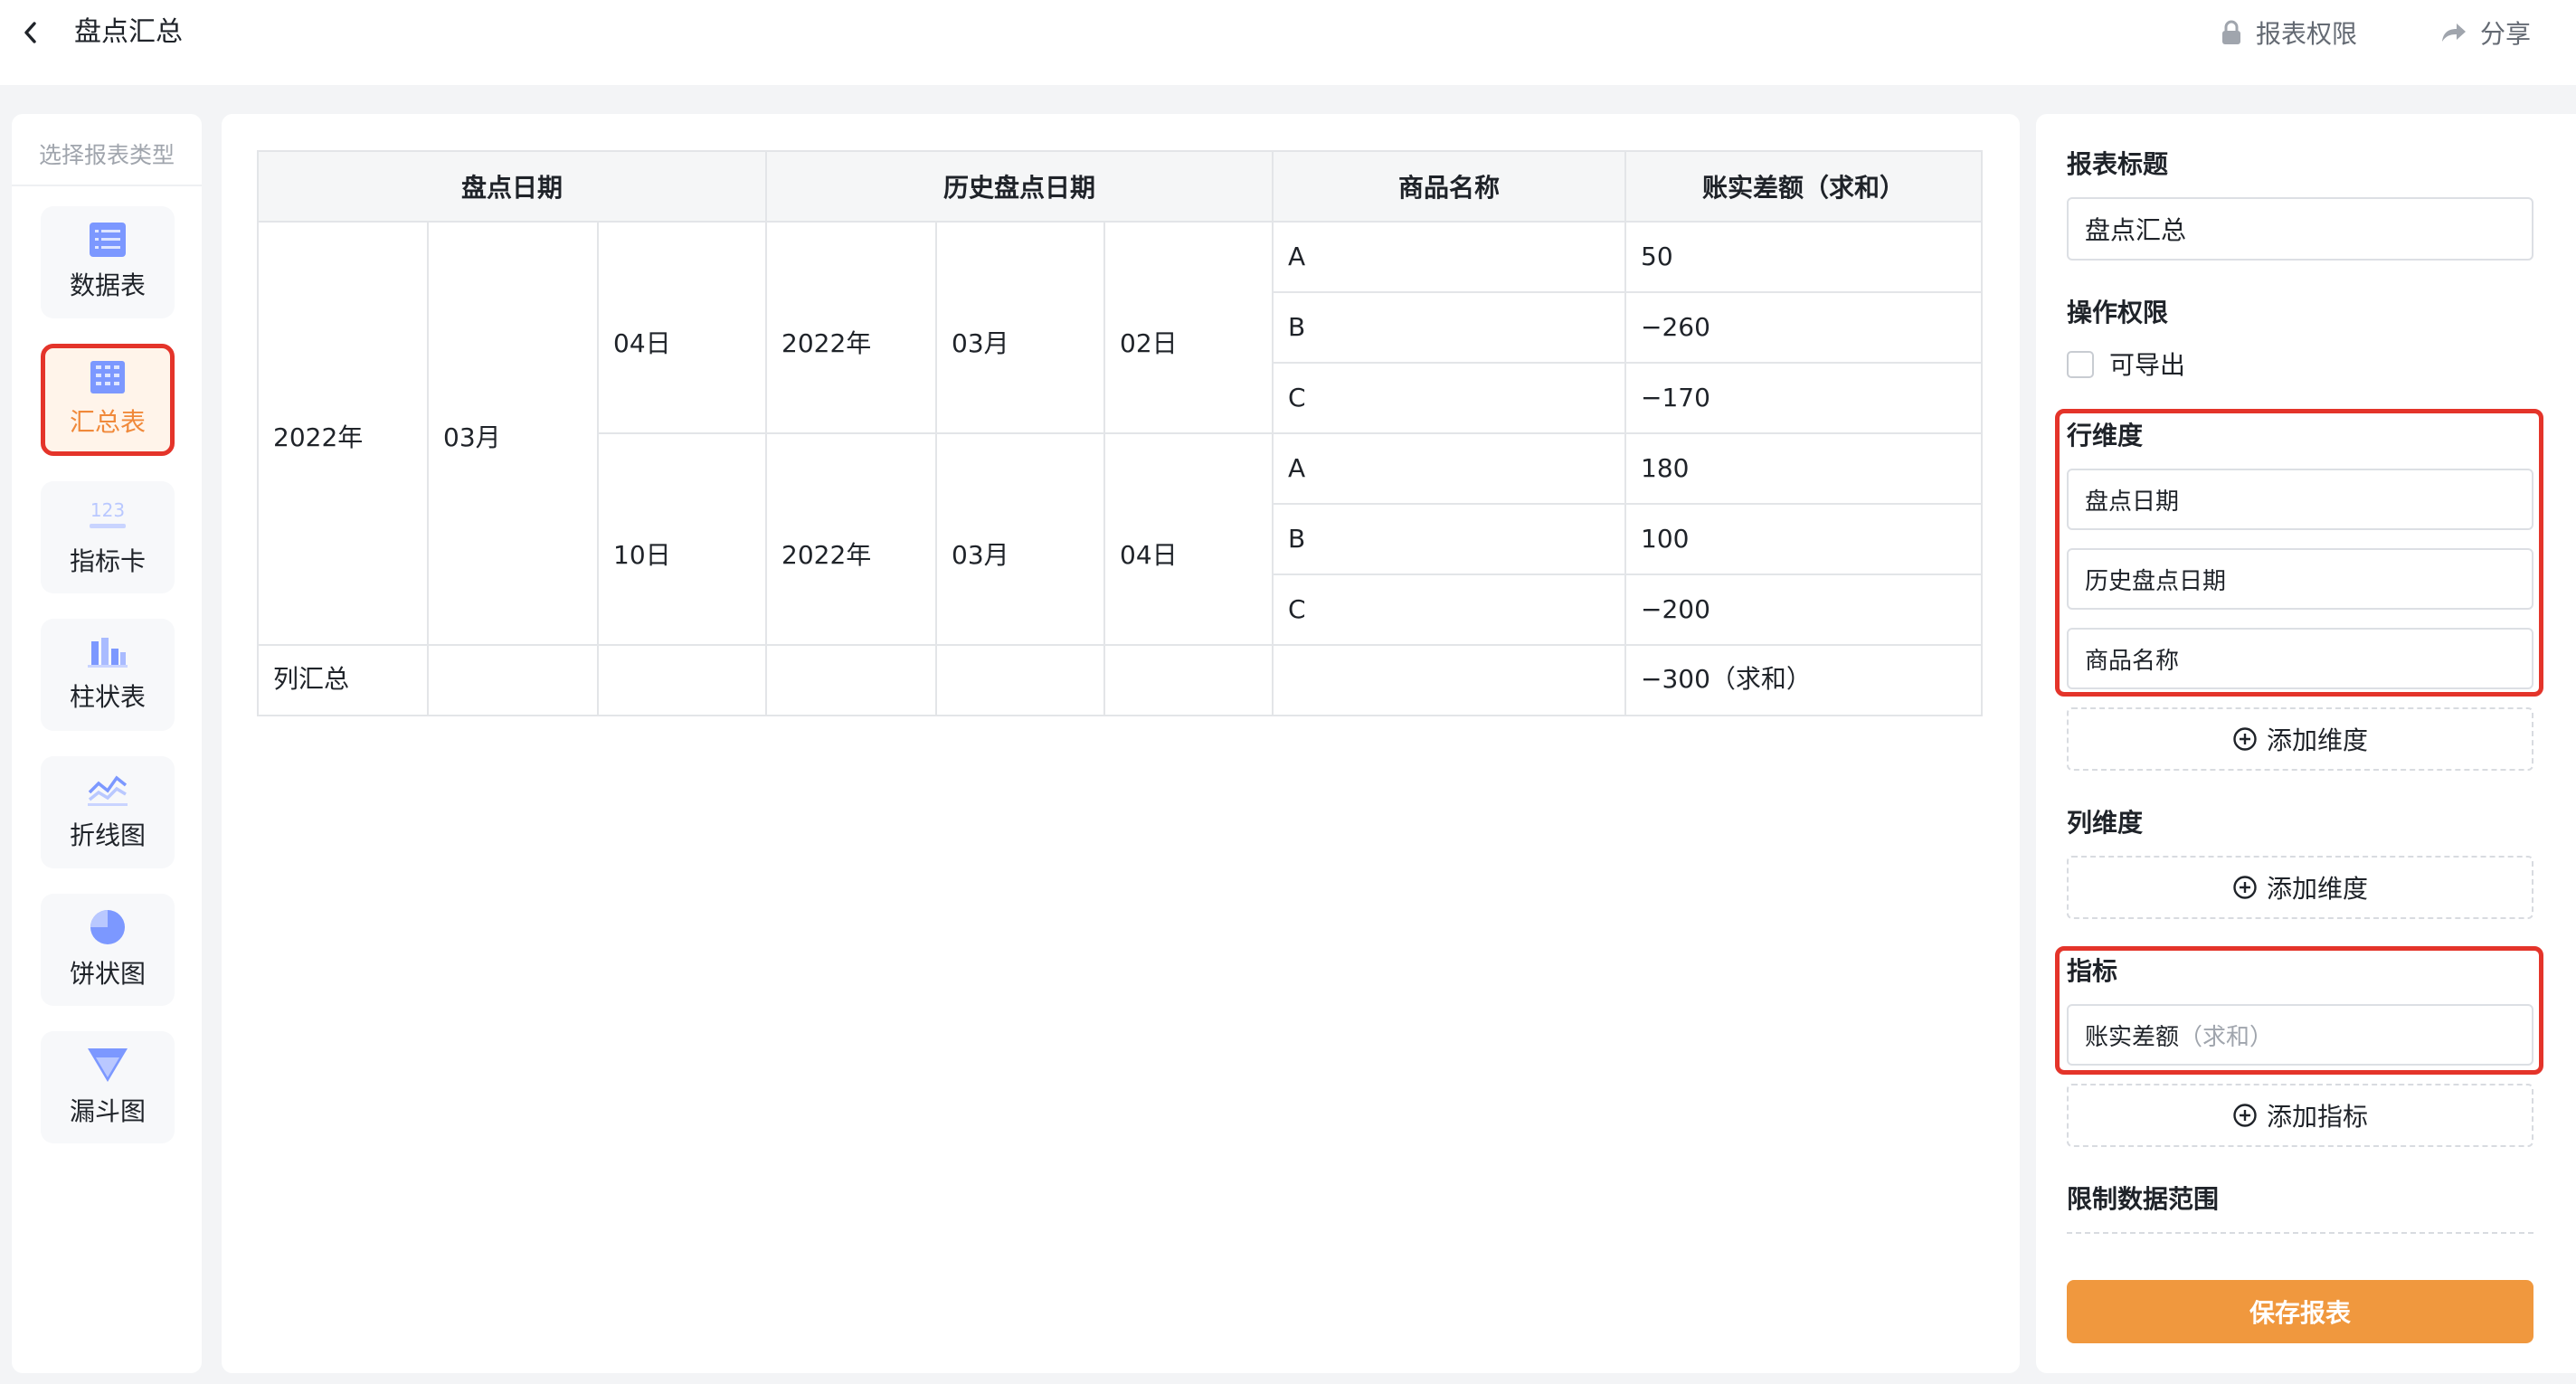  What do you see at coordinates (1727, 679) in the screenshot?
I see `total-value-cell: −300（求和）` at bounding box center [1727, 679].